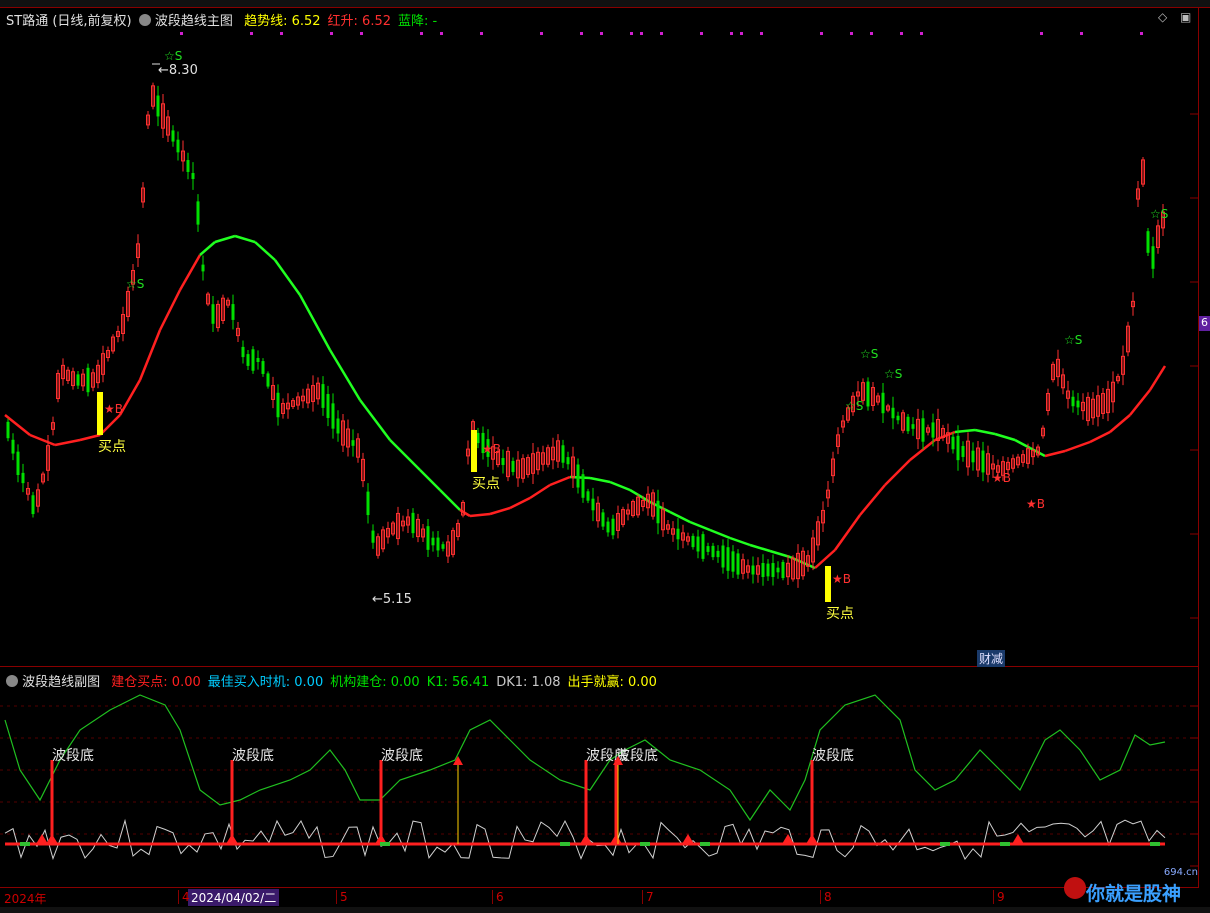 The height and width of the screenshot is (913, 1210). What do you see at coordinates (282, 21) in the screenshot?
I see `main-item-0: 趋势线: 6.52` at bounding box center [282, 21].